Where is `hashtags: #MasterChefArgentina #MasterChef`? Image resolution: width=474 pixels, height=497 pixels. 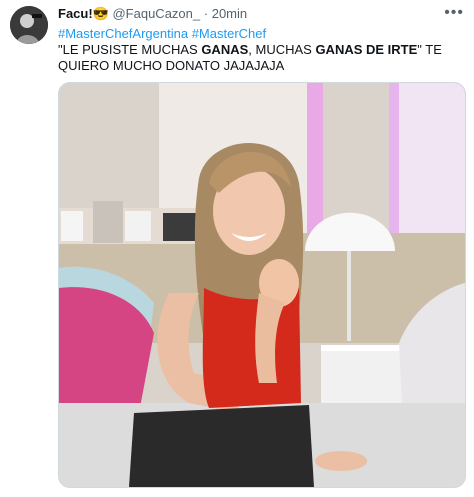
hashtags: #MasterChefArgentina #MasterChef is located at coordinates (162, 33).